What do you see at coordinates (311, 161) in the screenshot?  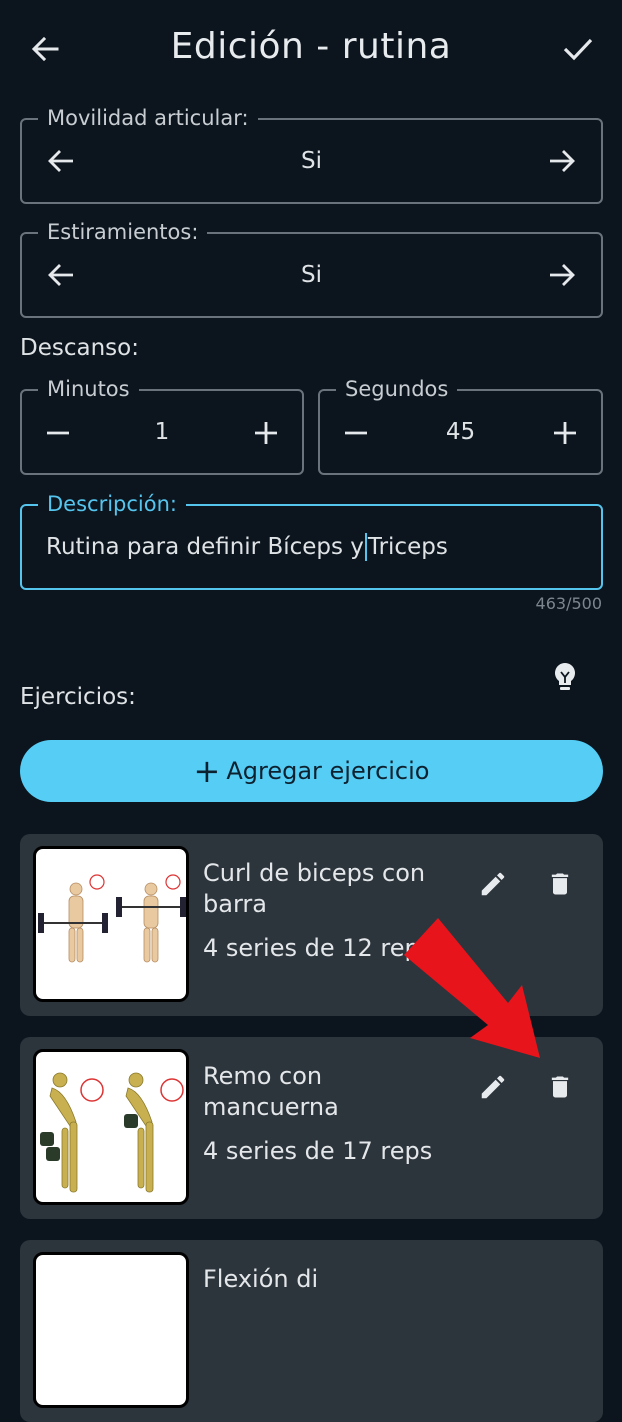 I see `movilidad-value: Si` at bounding box center [311, 161].